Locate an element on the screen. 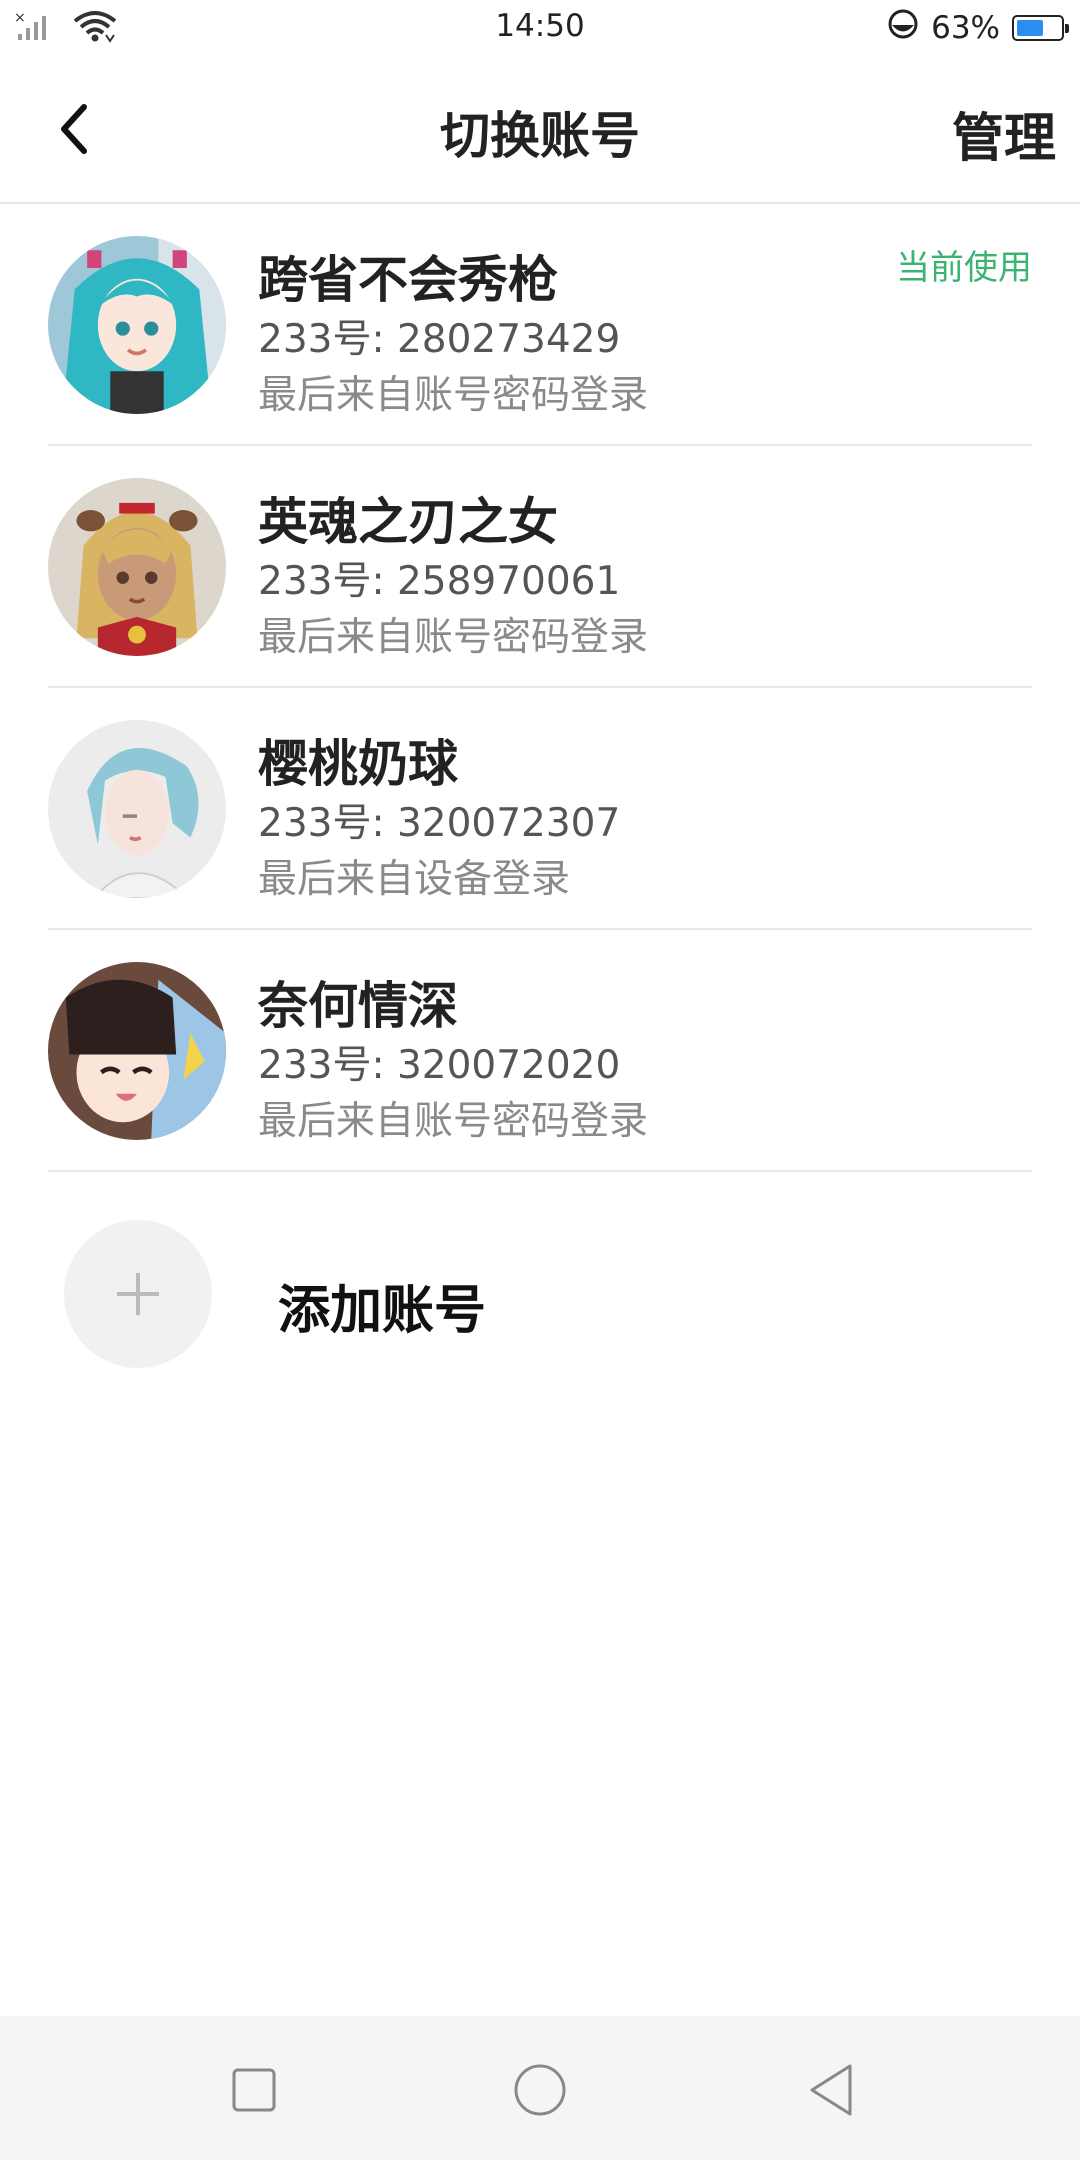 This screenshot has height=2160, width=1080. account-uid: 233号: 258970061 is located at coordinates (439, 581).